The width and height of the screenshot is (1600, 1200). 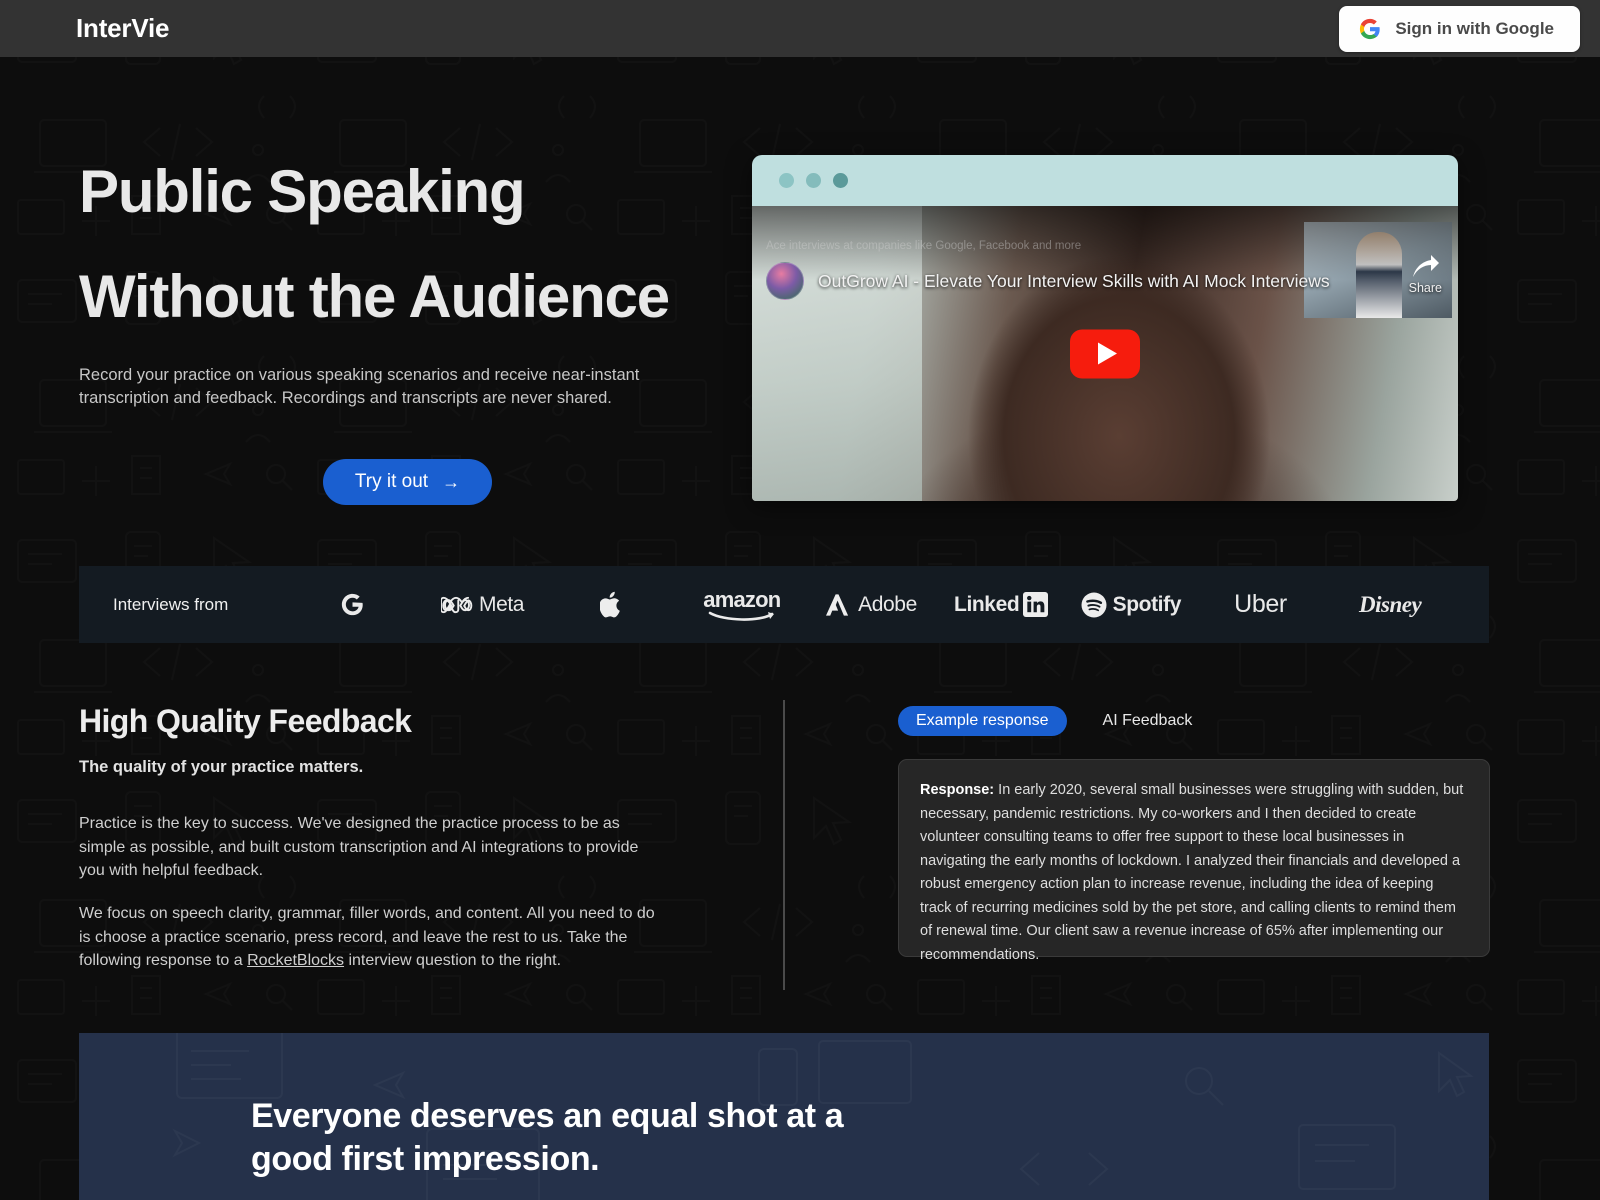 I want to click on response-label: Response:, so click(x=957, y=790).